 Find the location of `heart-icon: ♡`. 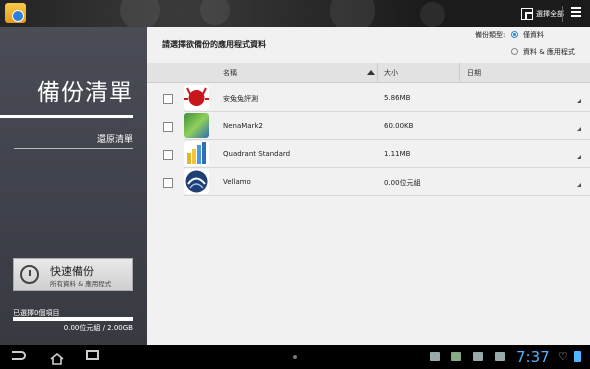

heart-icon: ♡ is located at coordinates (563, 356).